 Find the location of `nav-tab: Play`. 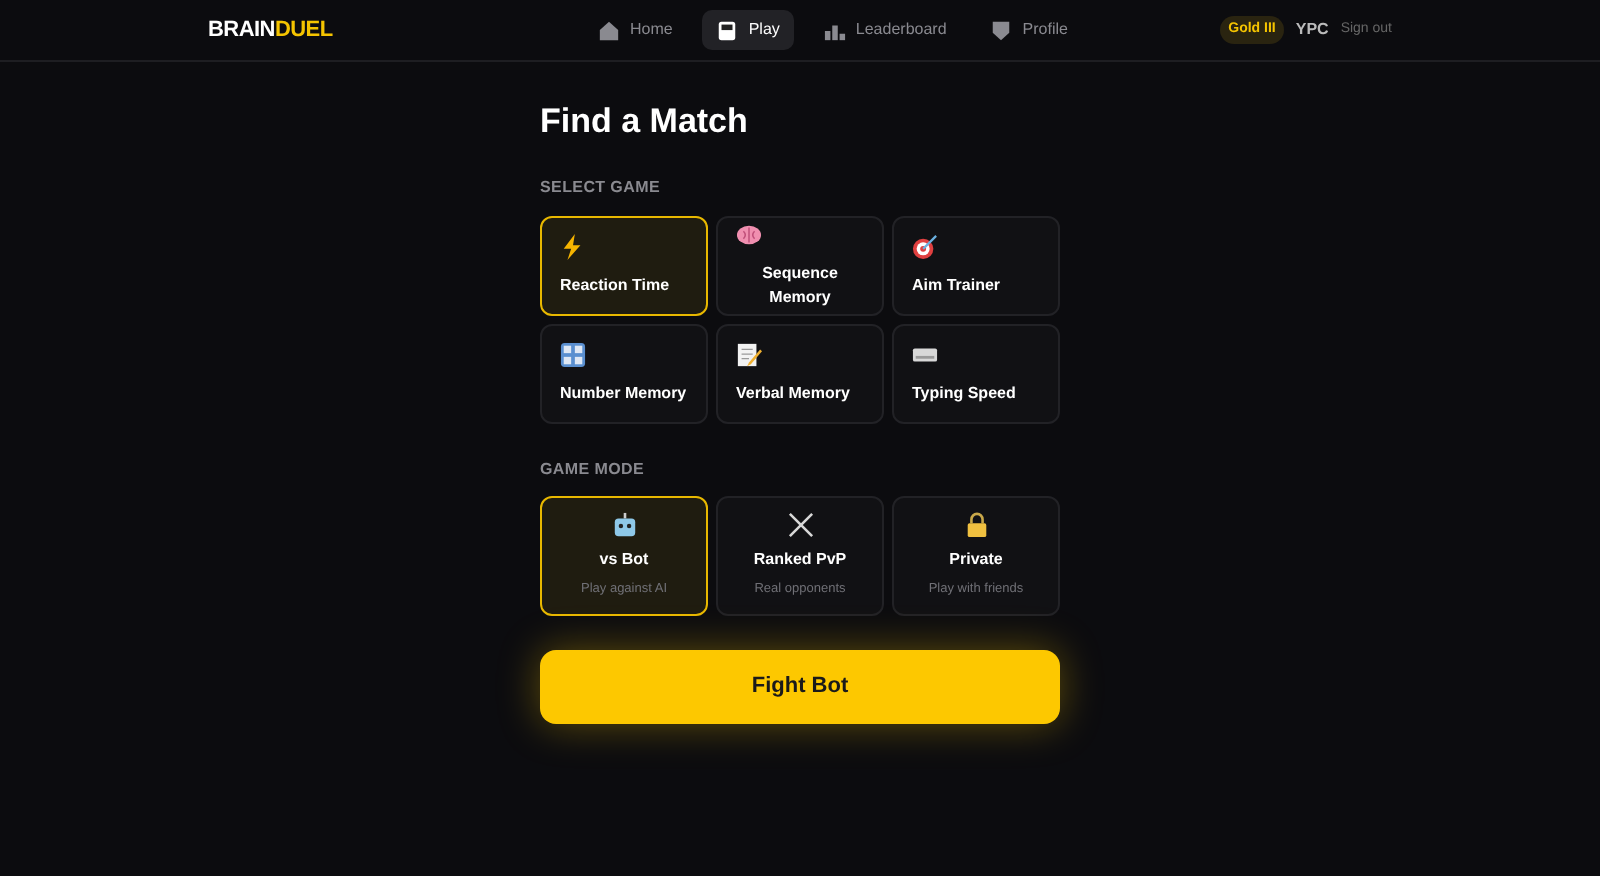

nav-tab: Play is located at coordinates (748, 30).